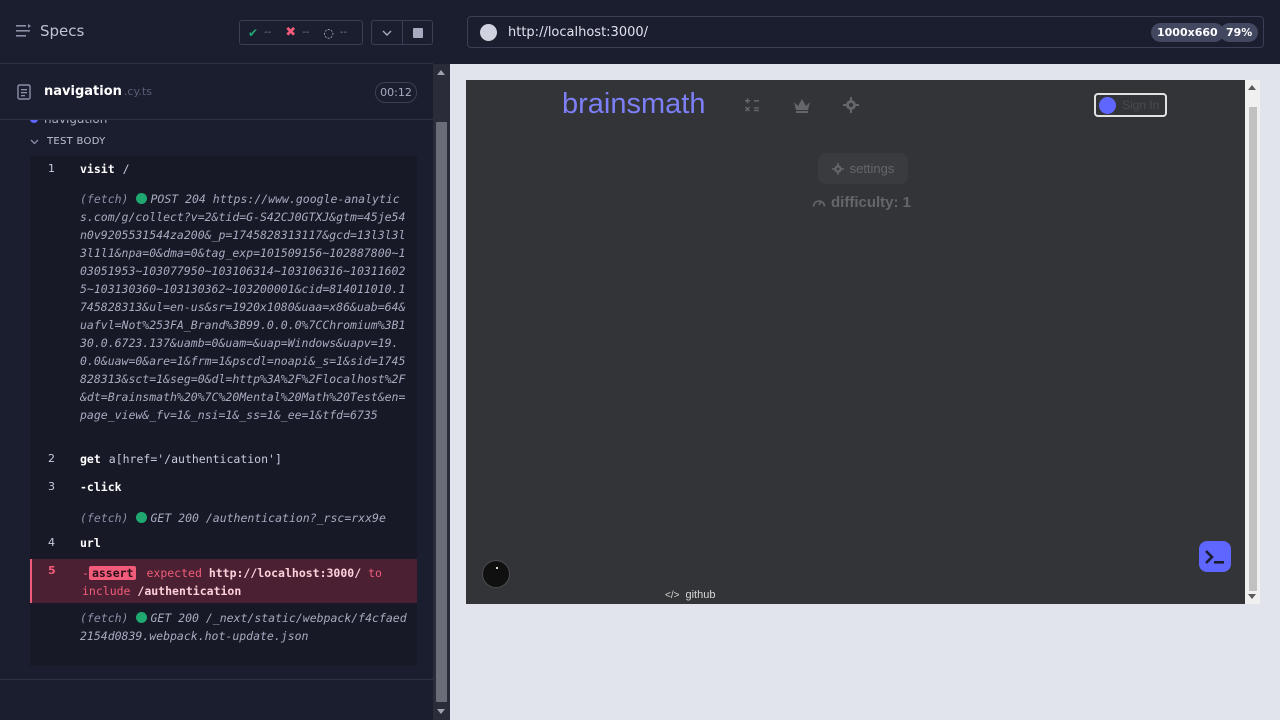 The height and width of the screenshot is (720, 1280). Describe the element at coordinates (1107, 105) in the screenshot. I see `avatar` at that location.